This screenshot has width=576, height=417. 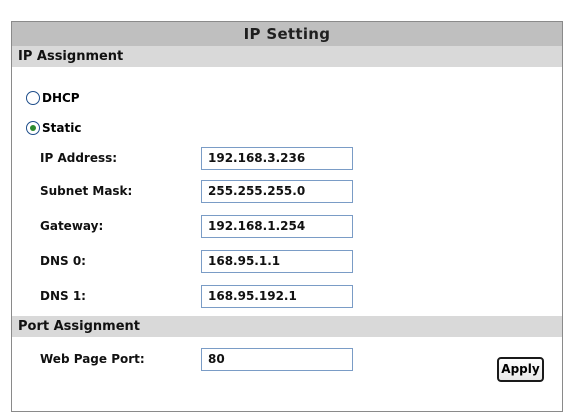 I want to click on ip-address-row: IP Address: 192.168.3.236, so click(x=287, y=159).